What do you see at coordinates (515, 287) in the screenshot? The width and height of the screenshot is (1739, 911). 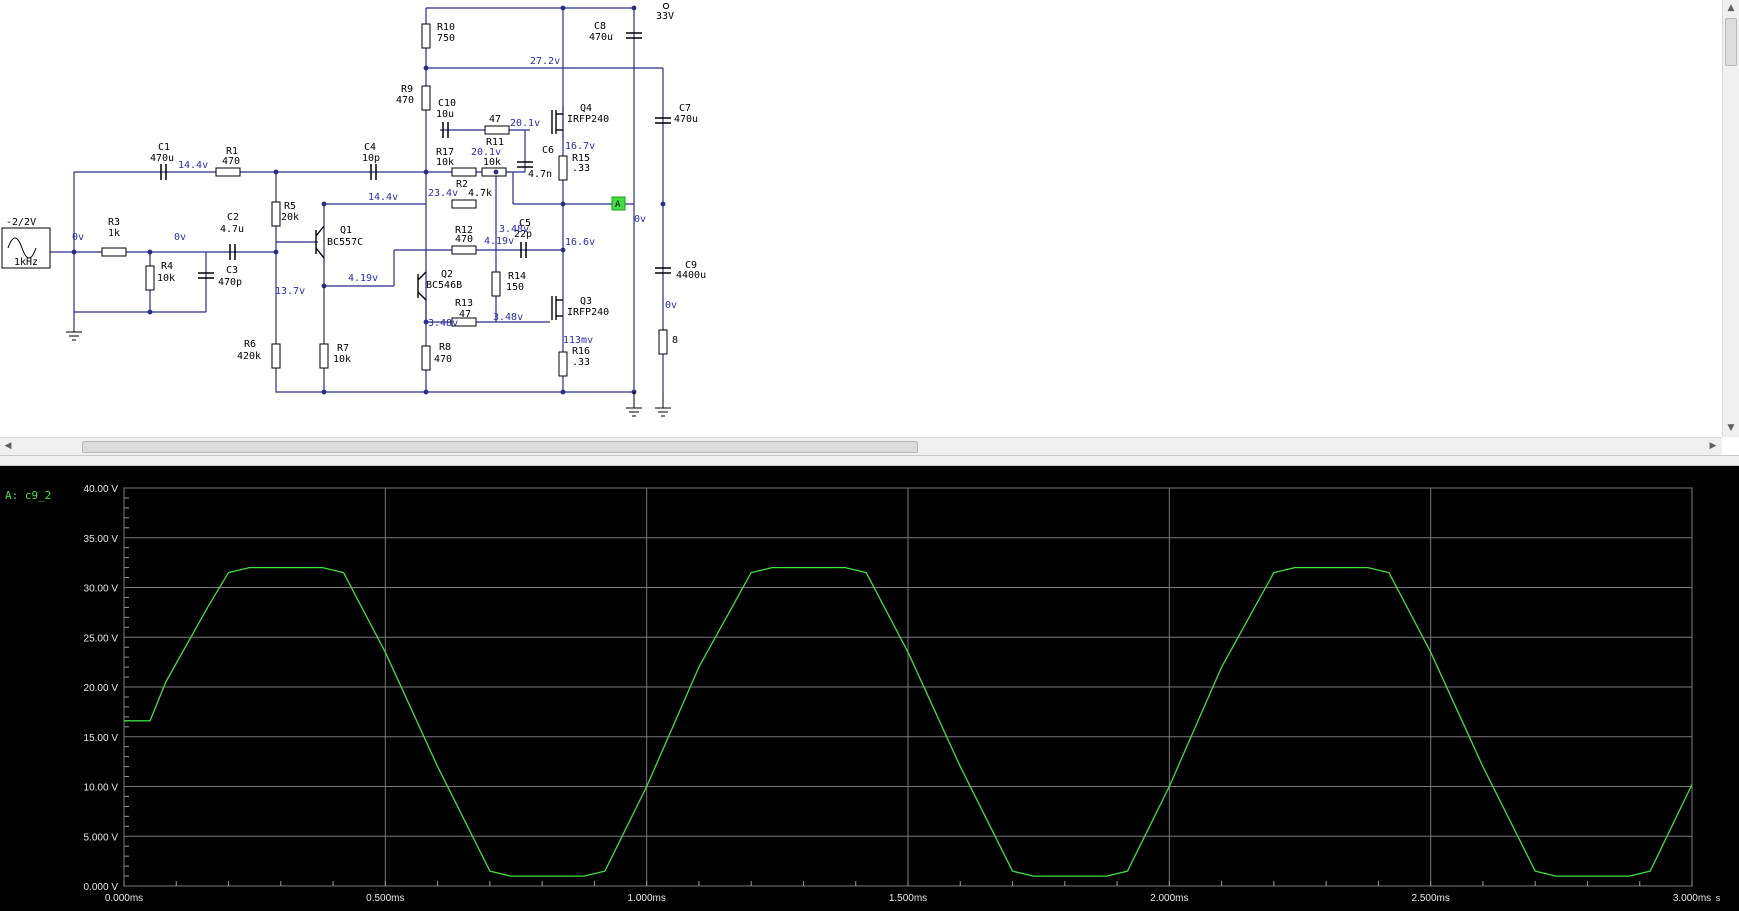 I see `label-r14-value: 150` at bounding box center [515, 287].